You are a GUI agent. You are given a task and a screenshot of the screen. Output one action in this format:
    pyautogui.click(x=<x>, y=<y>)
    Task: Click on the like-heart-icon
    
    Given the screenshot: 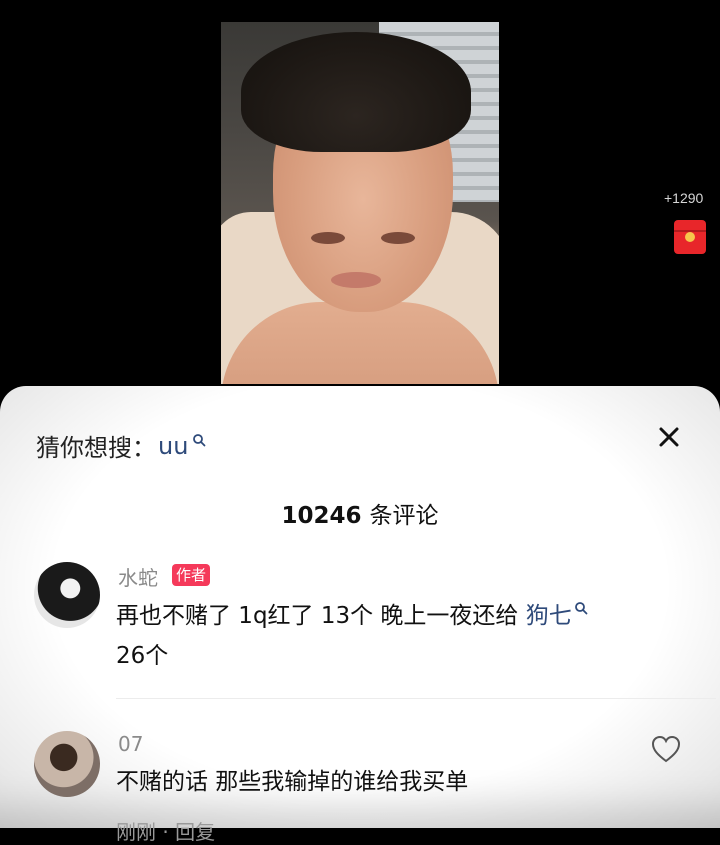 What is the action you would take?
    pyautogui.click(x=666, y=749)
    